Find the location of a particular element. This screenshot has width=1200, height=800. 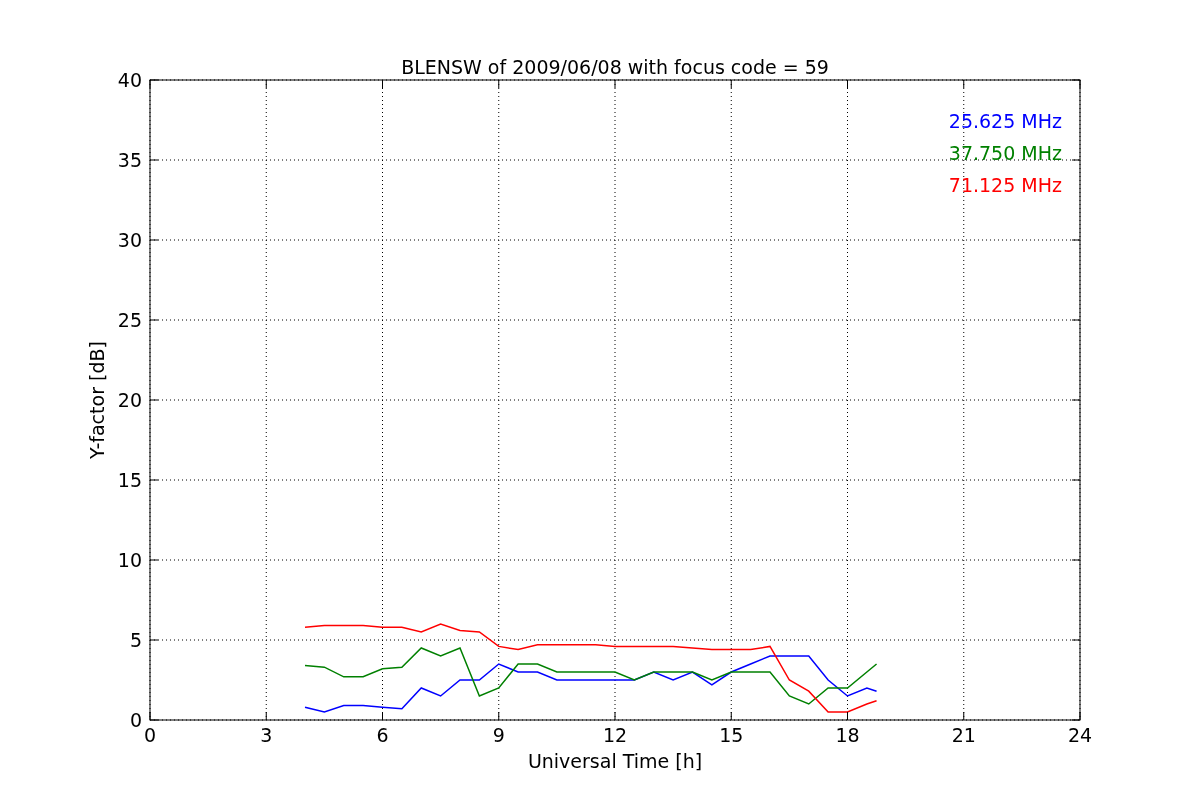

x-tick-label: 3 is located at coordinates (266, 735).